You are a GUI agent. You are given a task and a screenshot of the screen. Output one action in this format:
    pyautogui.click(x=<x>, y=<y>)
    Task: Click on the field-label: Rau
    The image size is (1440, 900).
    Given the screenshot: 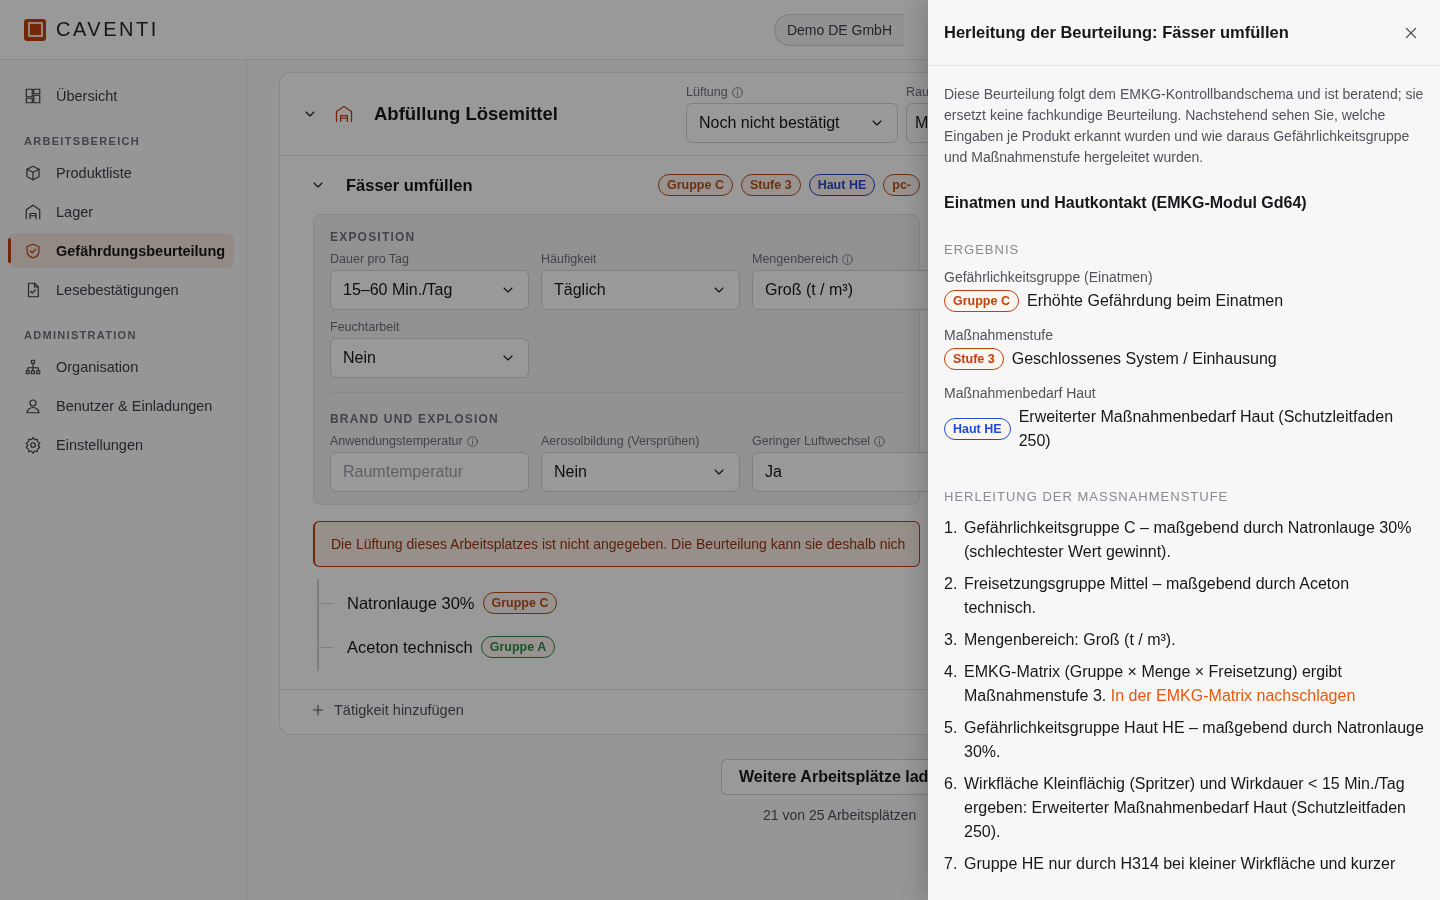 What is the action you would take?
    pyautogui.click(x=917, y=92)
    